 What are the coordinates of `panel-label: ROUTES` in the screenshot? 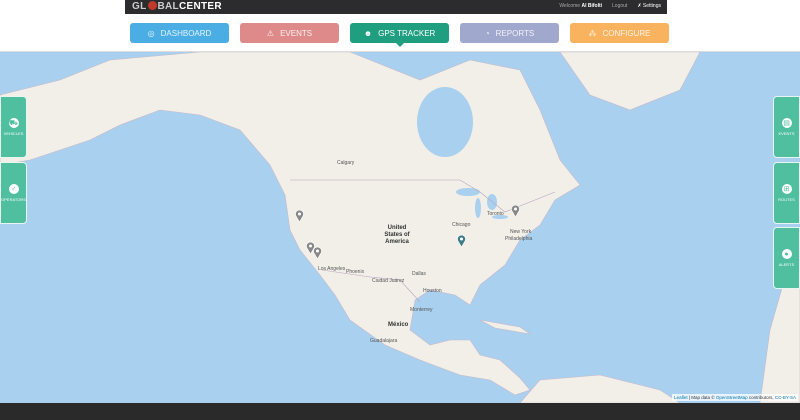 It's located at (786, 199).